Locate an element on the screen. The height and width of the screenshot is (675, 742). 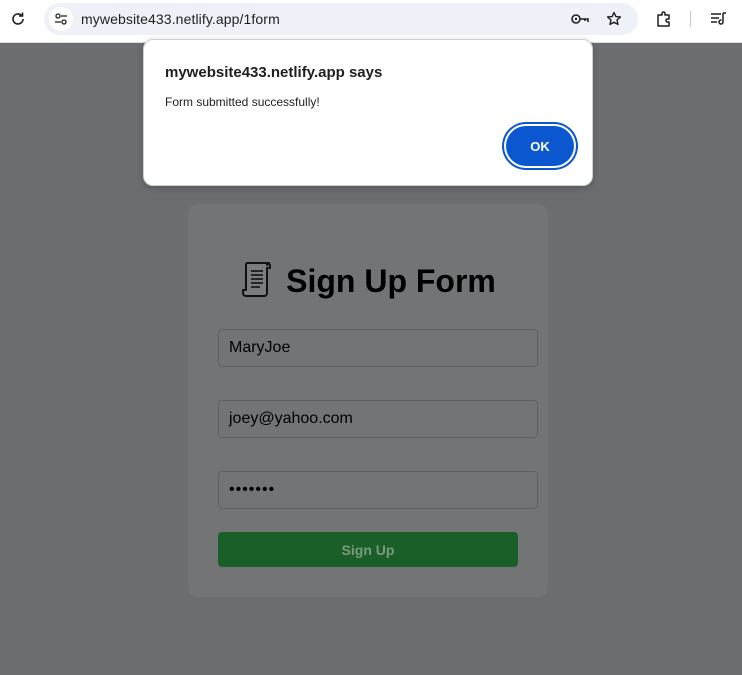
toolbar-divider is located at coordinates (690, 19).